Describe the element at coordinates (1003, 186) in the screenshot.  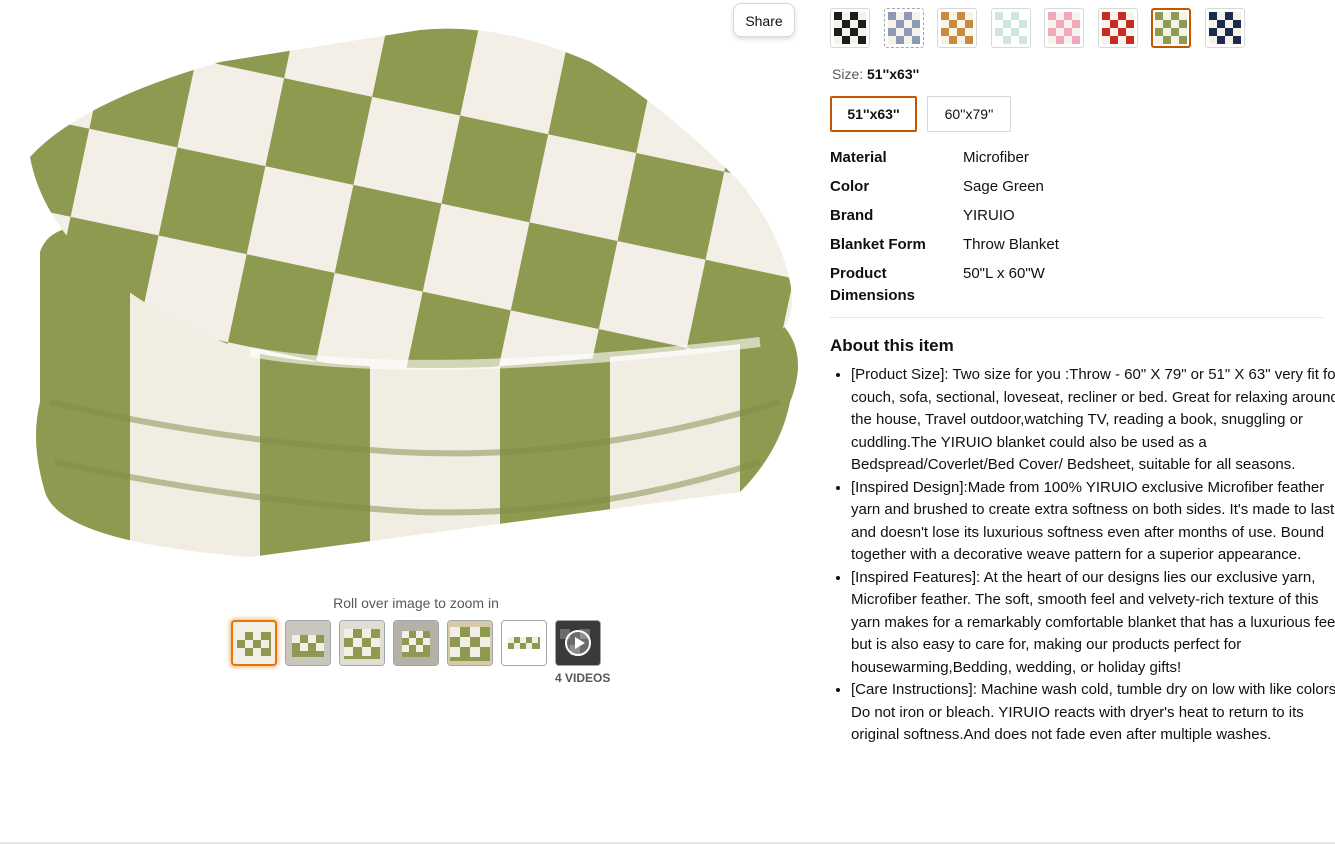
I see `spec-value: Sage Green` at that location.